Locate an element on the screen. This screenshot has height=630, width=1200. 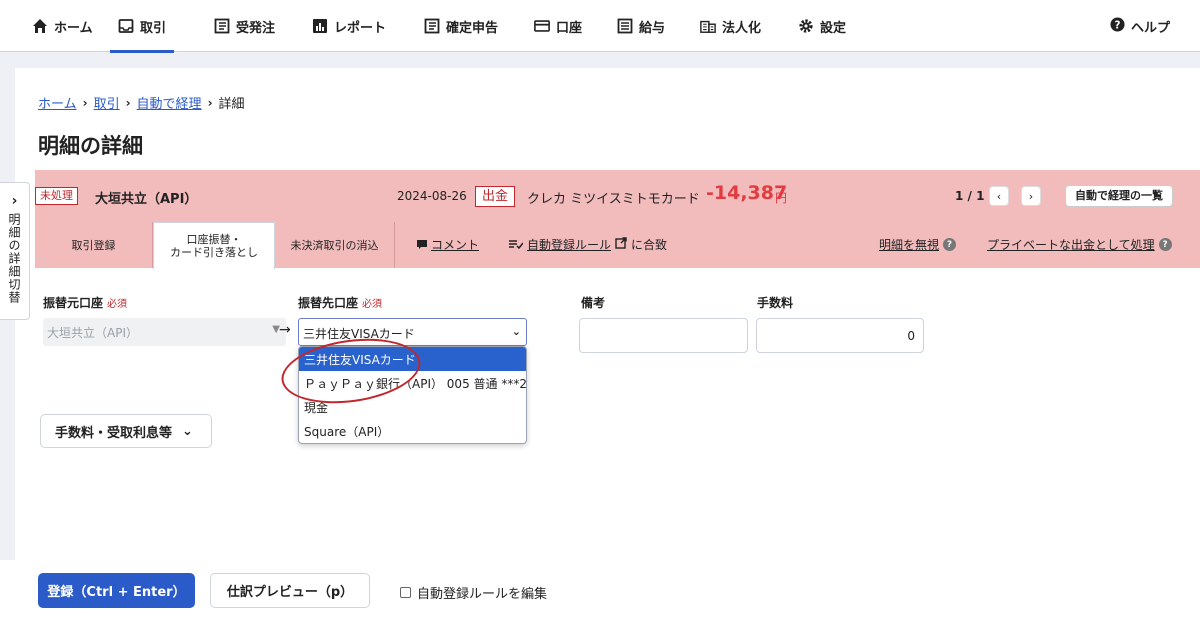
dropdown-option: Square（API） is located at coordinates (412, 431).